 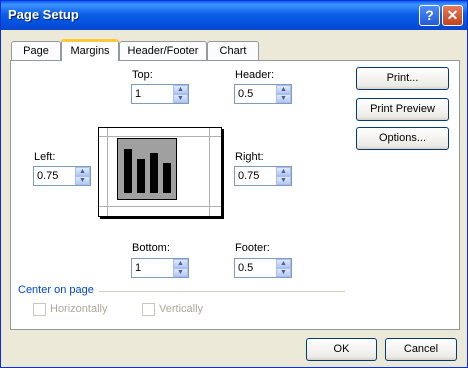 I want to click on horizontally-label: Horizontally, so click(x=79, y=309).